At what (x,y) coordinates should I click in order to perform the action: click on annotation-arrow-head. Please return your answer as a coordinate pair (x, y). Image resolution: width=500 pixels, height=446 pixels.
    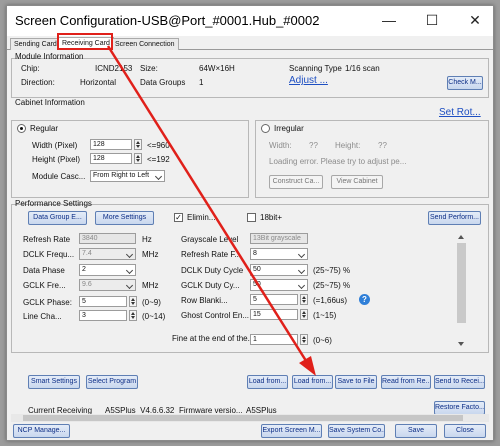
    Looking at the image, I should click on (307, 366).